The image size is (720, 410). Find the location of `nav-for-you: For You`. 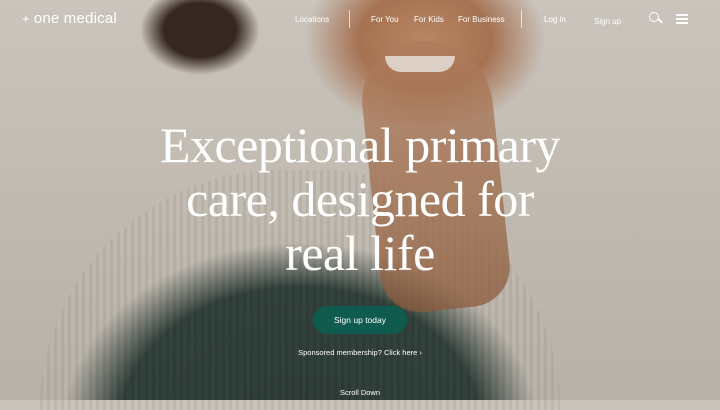

nav-for-you: For You is located at coordinates (385, 19).